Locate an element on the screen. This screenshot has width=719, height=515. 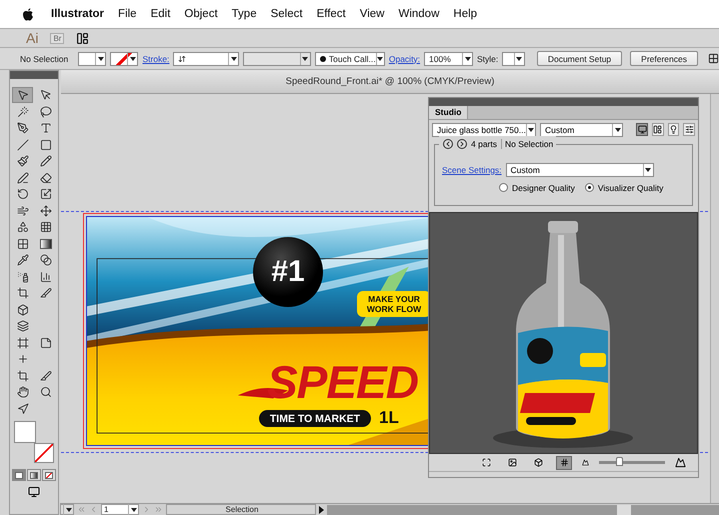
knife-icon is located at coordinates (46, 376).